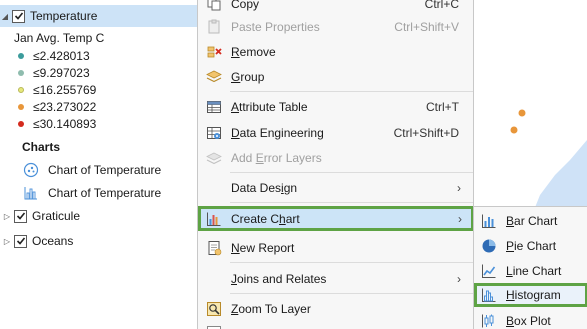 The height and width of the screenshot is (329, 587). I want to click on menu-item-label: Remove, so click(253, 52).